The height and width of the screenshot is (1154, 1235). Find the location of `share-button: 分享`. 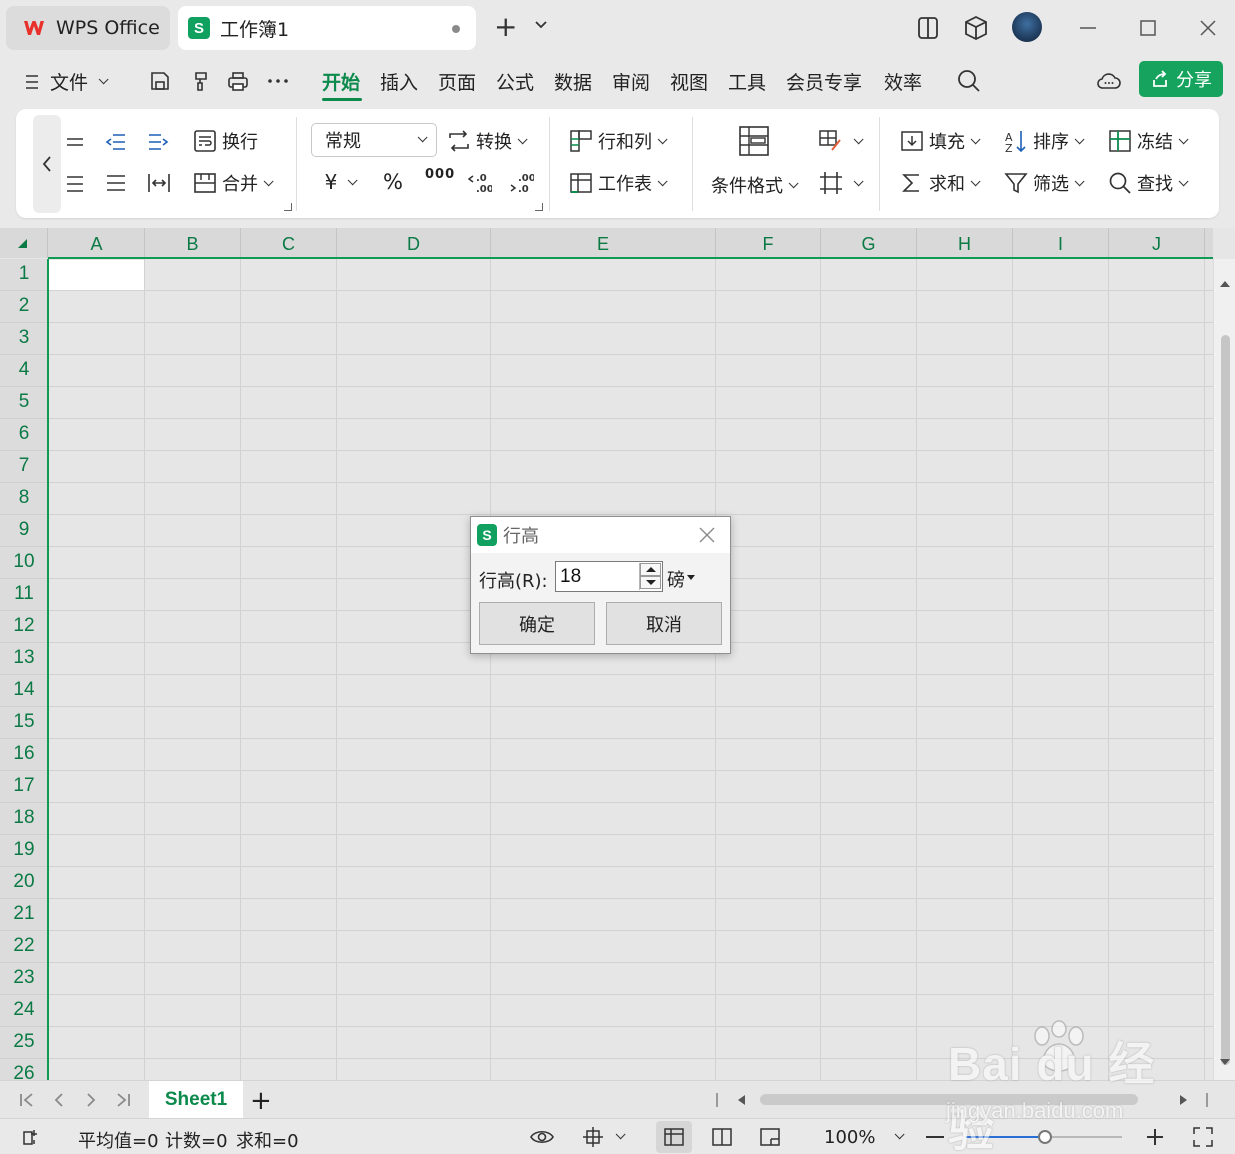

share-button: 分享 is located at coordinates (1181, 79).